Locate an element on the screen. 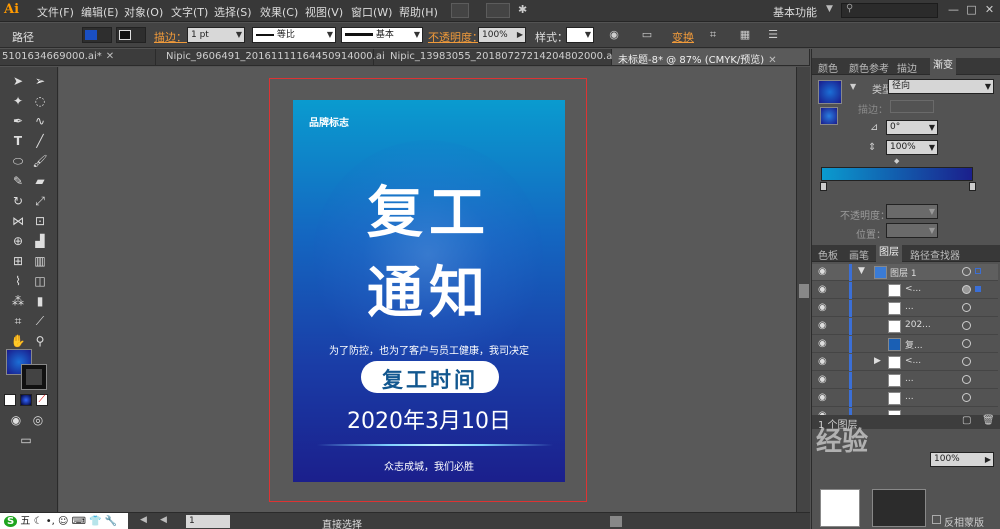  tab-stroke: 描边 is located at coordinates (907, 67).